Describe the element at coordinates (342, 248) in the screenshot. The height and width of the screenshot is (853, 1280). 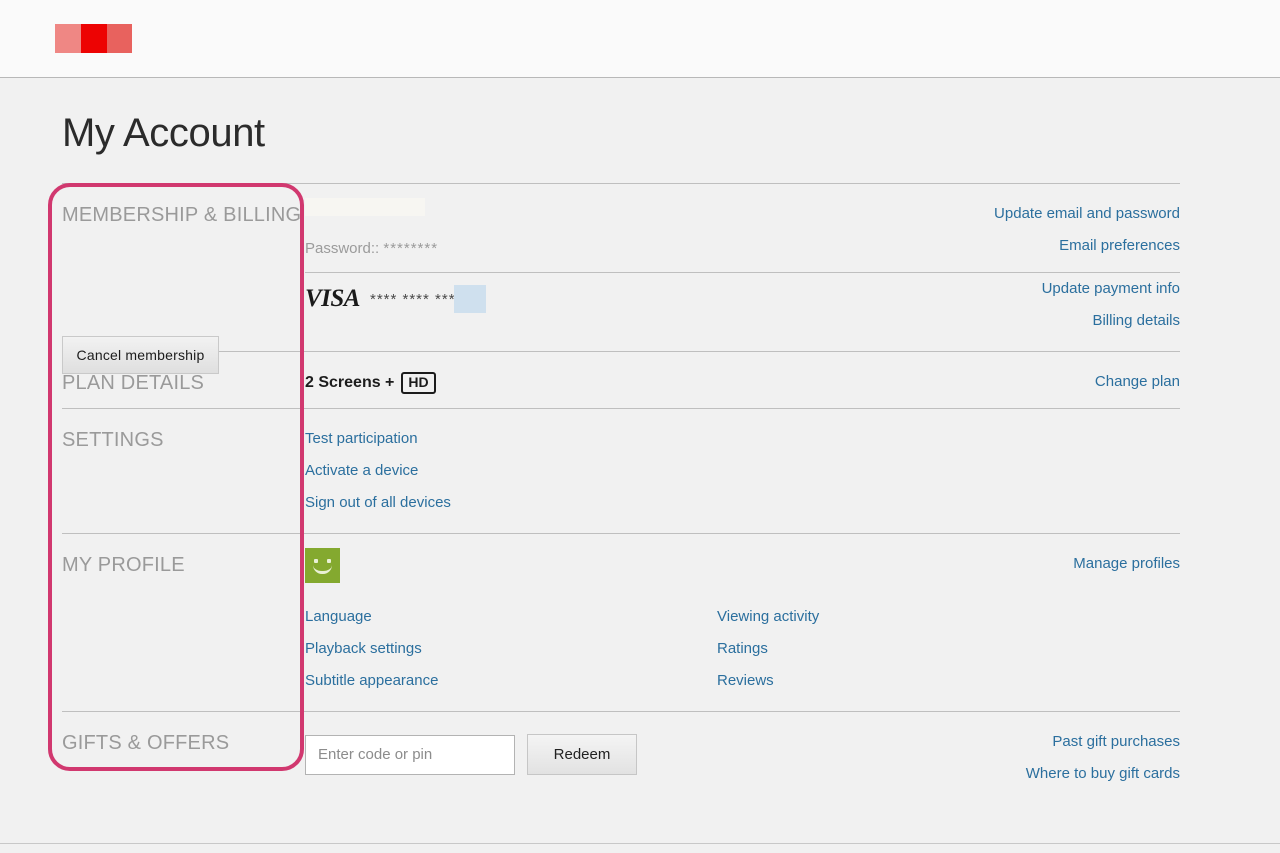
I see `password-label: Password::` at that location.